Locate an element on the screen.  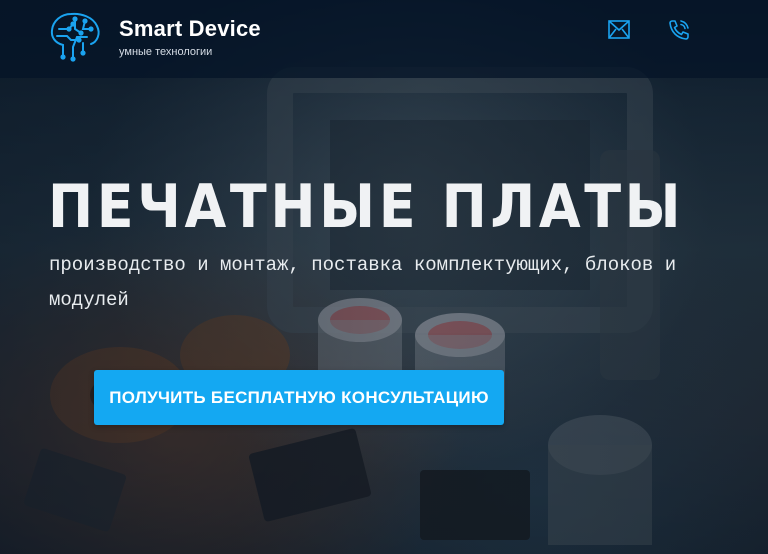
hero-title: ПЕЧАТНЫЕ ПЛАТЫ is located at coordinates (366, 207).